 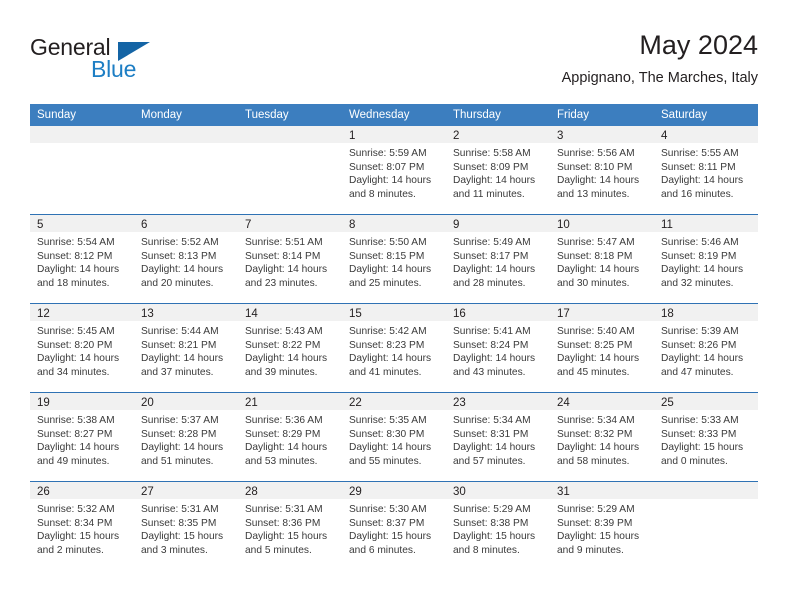 I want to click on sunset-text: Sunset: 8:17 PM, so click(x=491, y=256).